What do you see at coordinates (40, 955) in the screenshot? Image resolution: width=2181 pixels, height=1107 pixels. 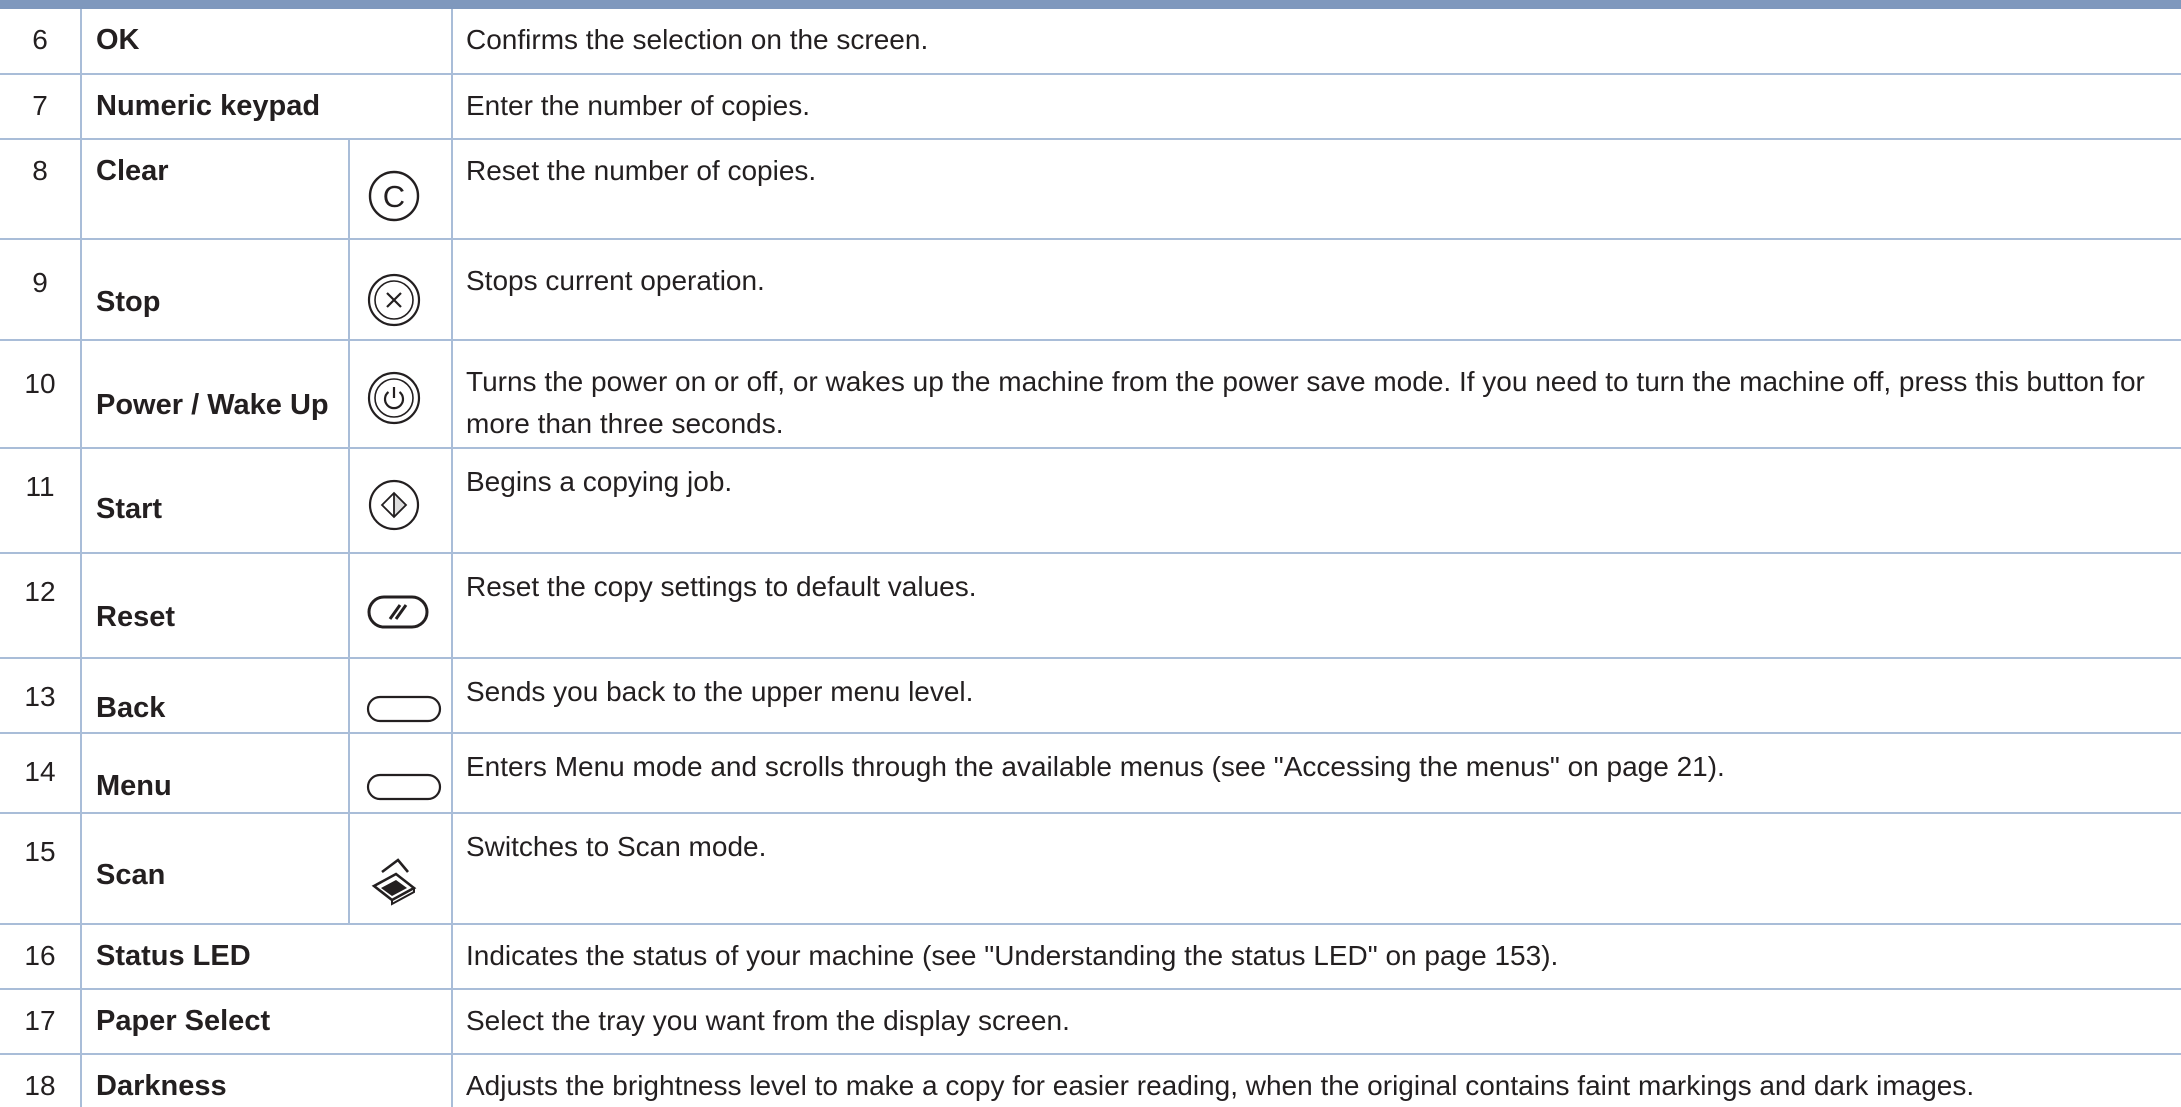 I see `row-number: 16` at bounding box center [40, 955].